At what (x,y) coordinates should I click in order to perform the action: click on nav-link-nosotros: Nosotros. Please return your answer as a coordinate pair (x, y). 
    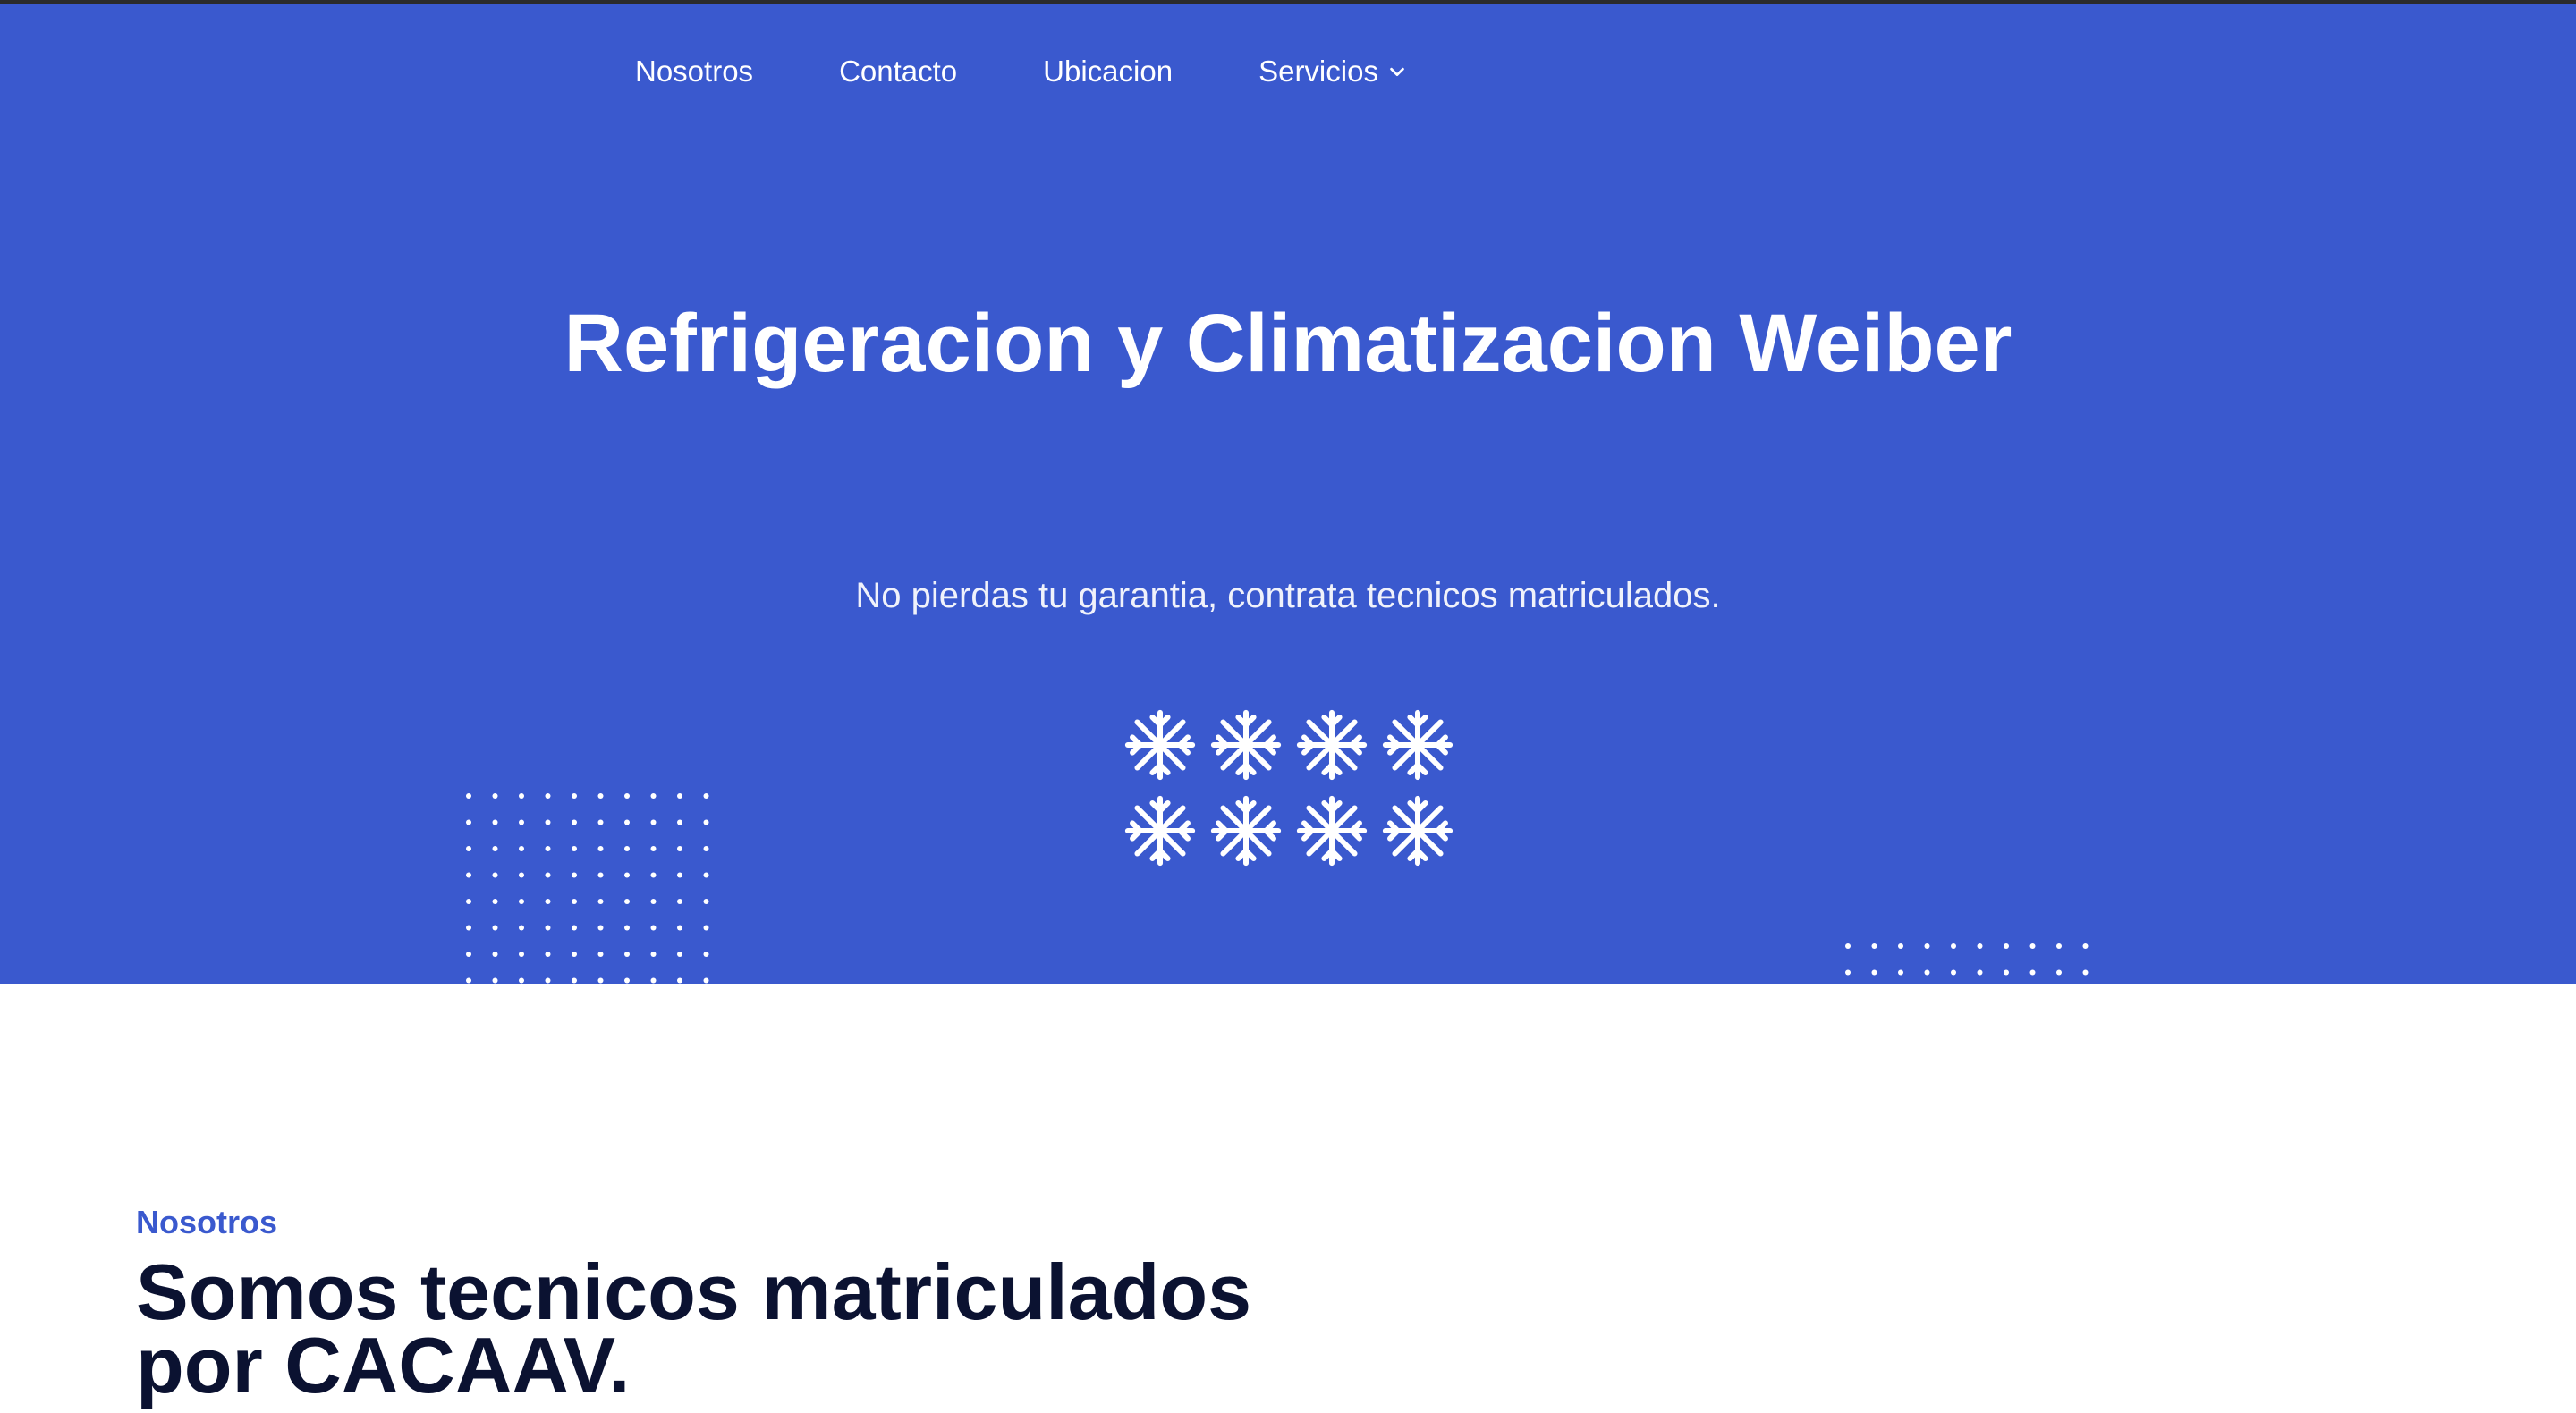
    Looking at the image, I should click on (694, 72).